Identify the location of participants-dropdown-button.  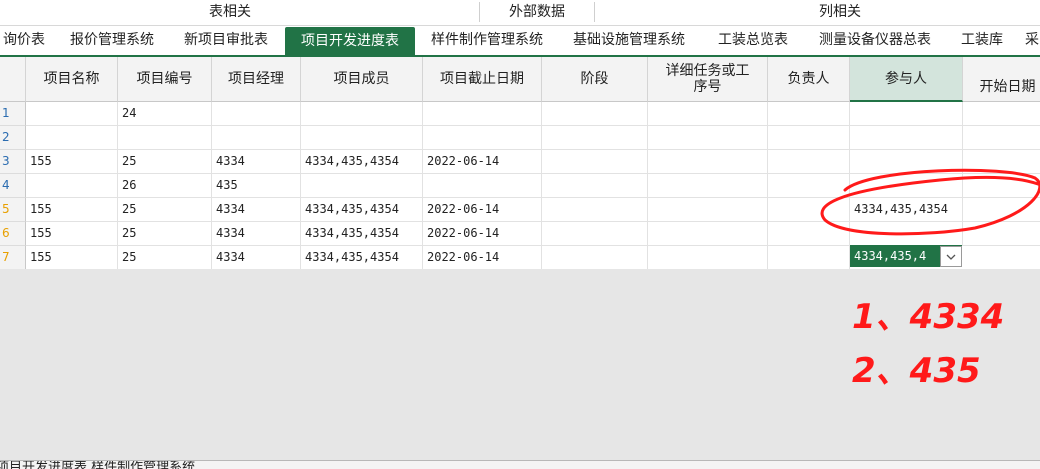
(951, 256).